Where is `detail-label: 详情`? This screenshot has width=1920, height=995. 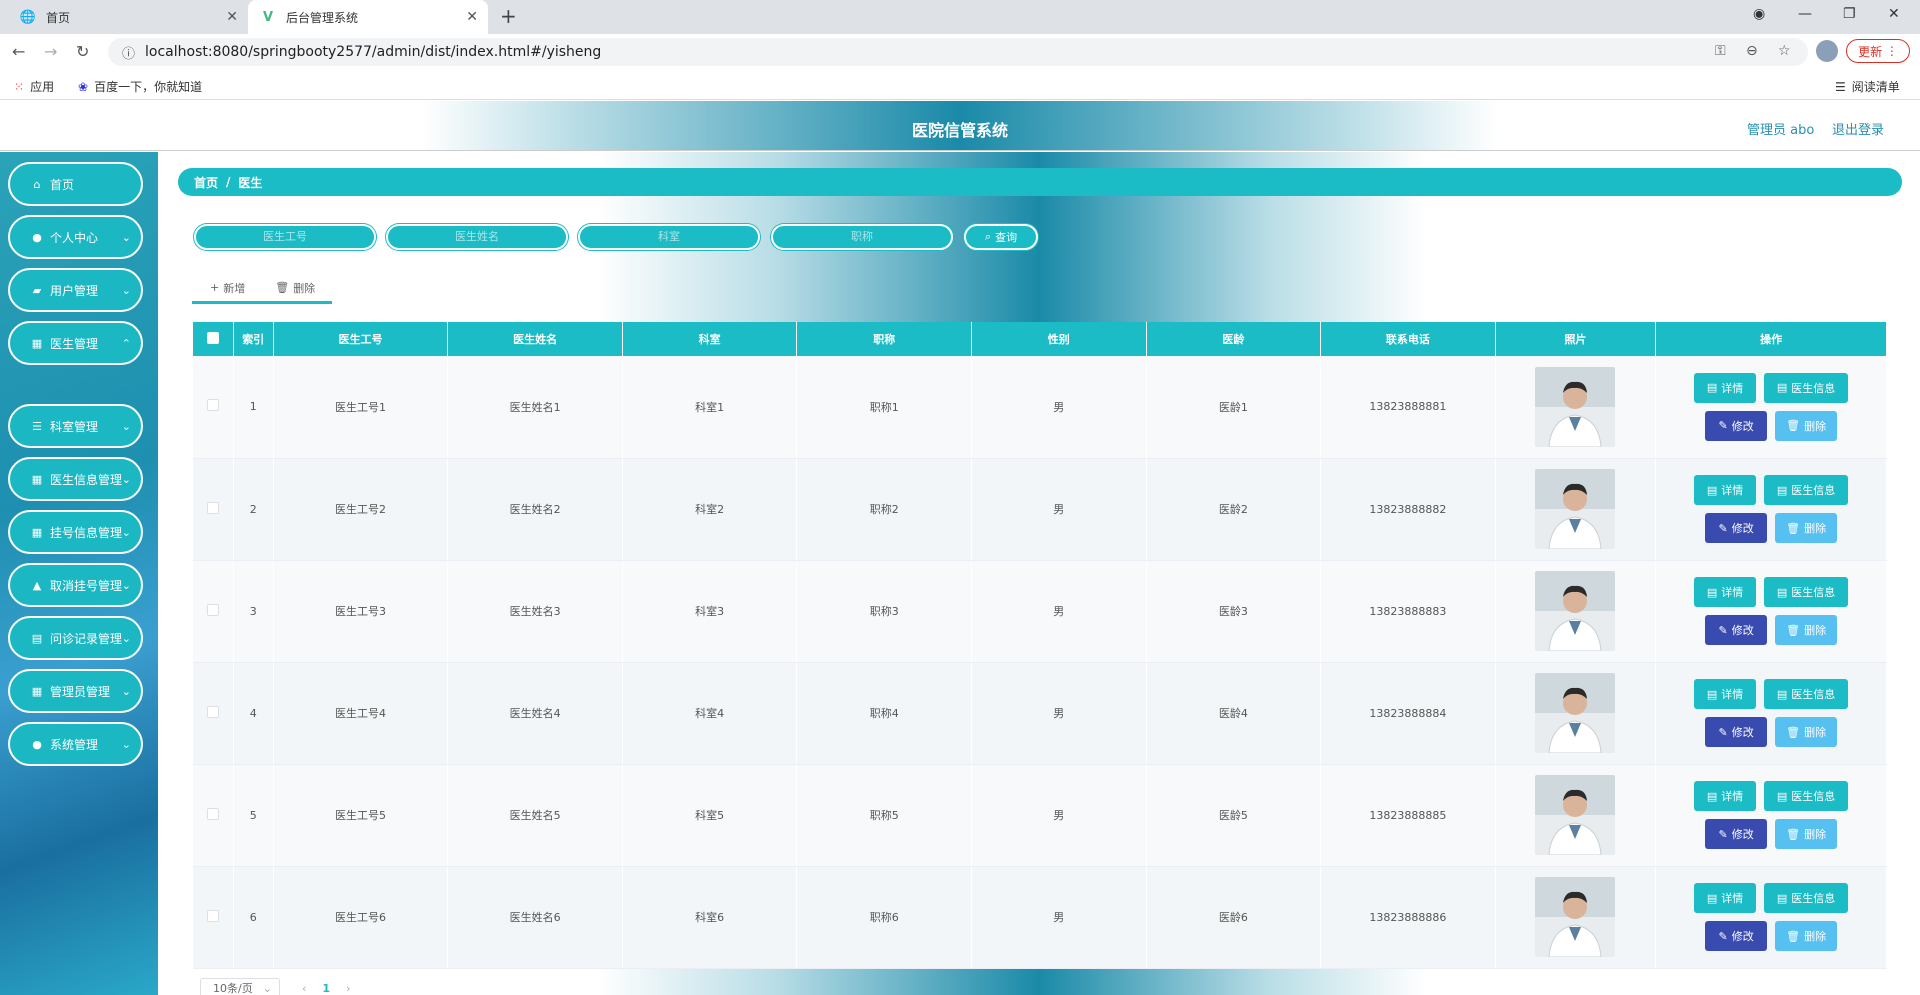
detail-label: 详情 is located at coordinates (1732, 388).